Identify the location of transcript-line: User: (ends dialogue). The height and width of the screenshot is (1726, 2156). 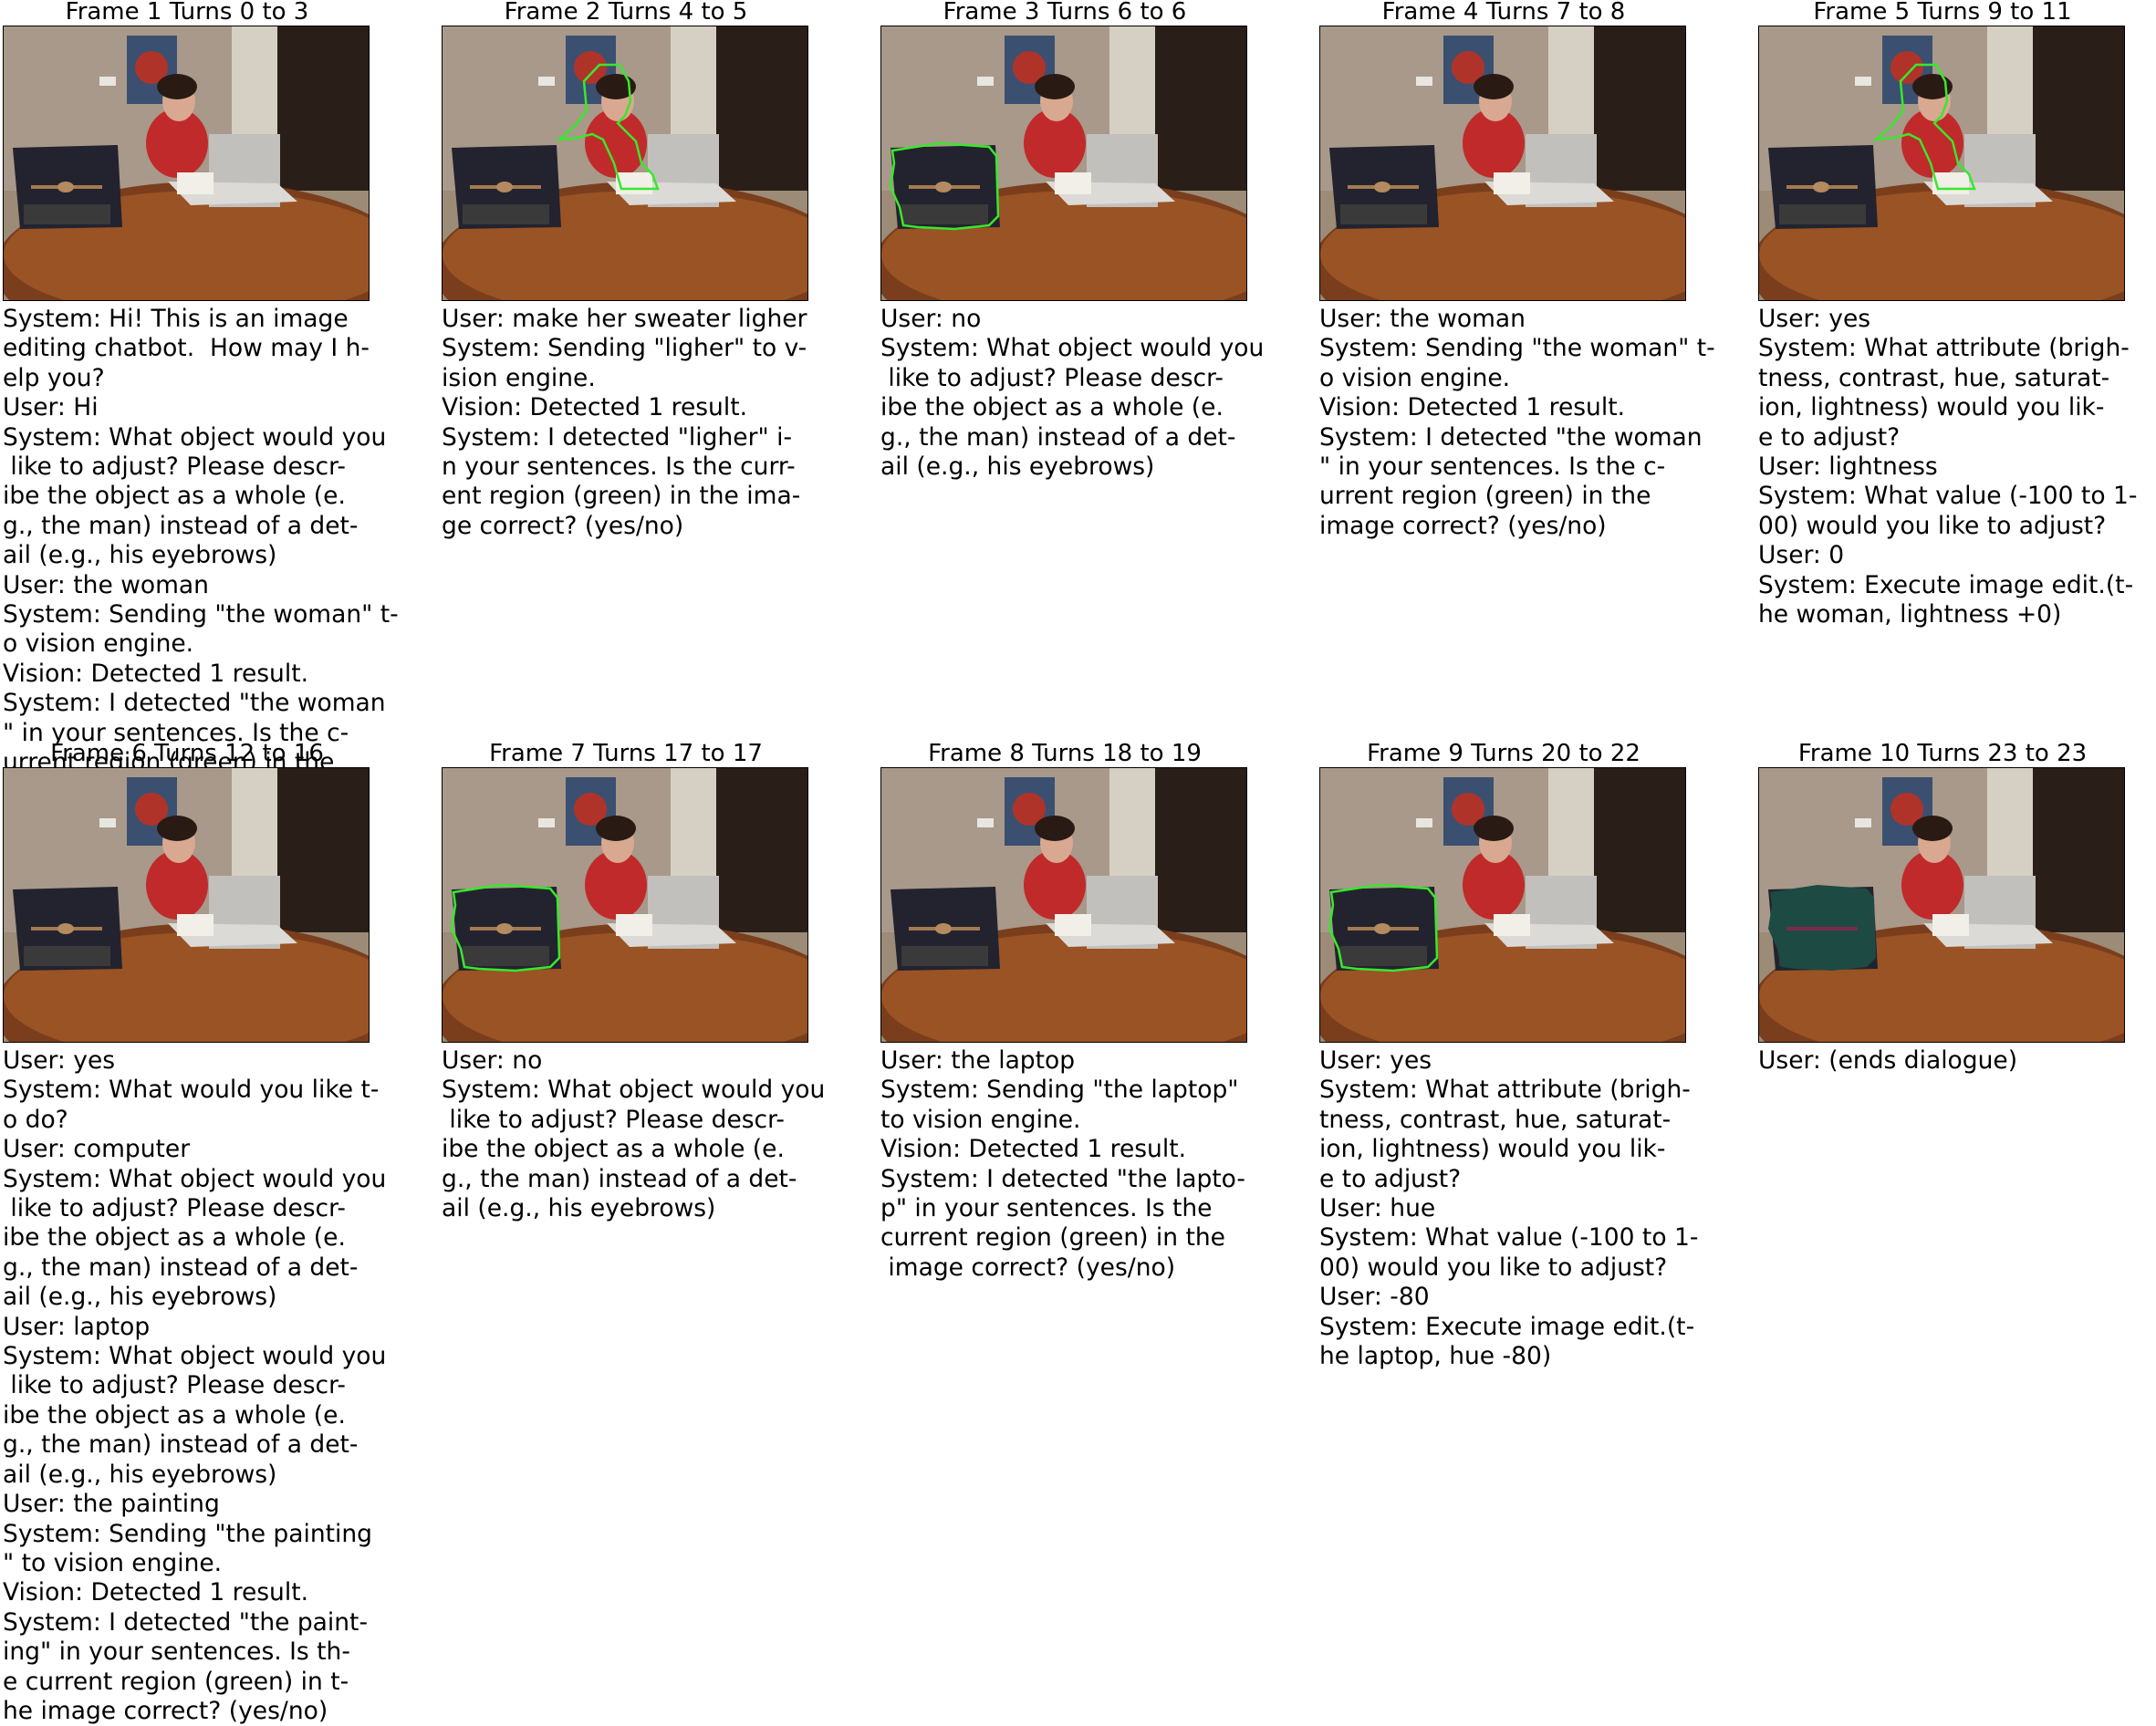
(1888, 1060).